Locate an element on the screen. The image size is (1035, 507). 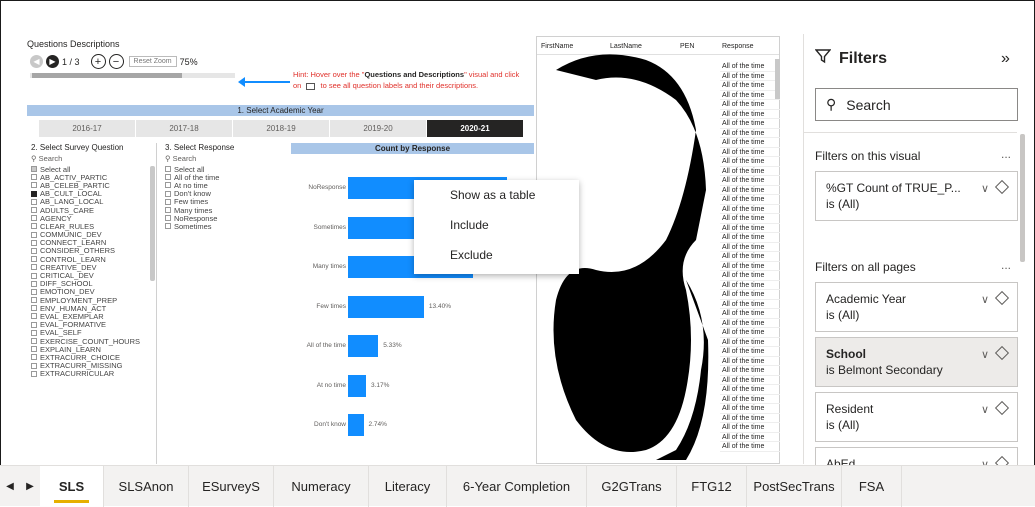
filter-icon is located at coordinates (823, 58).